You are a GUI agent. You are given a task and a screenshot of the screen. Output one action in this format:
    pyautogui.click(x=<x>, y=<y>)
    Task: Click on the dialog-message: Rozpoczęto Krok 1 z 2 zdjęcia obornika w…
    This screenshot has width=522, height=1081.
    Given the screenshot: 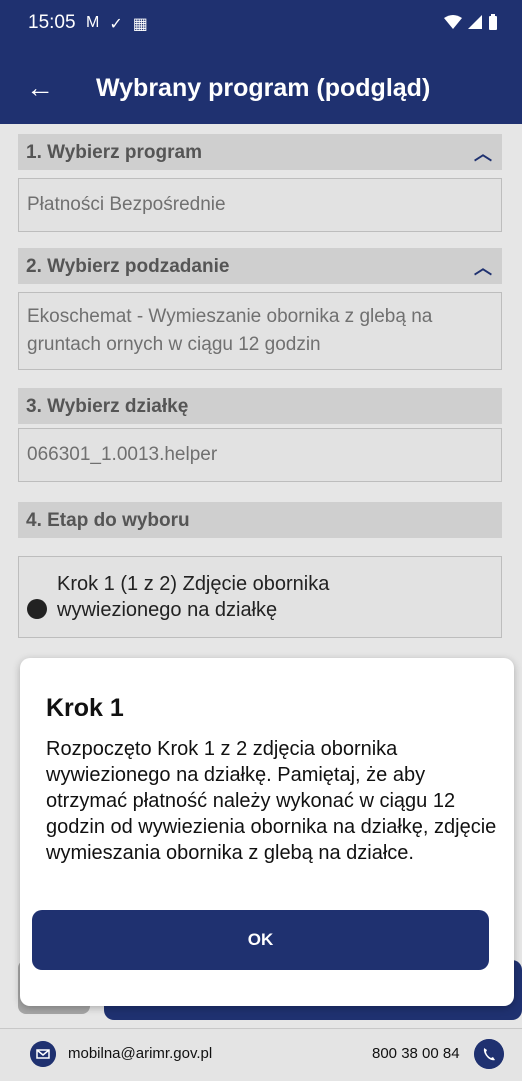 What is the action you would take?
    pyautogui.click(x=271, y=801)
    